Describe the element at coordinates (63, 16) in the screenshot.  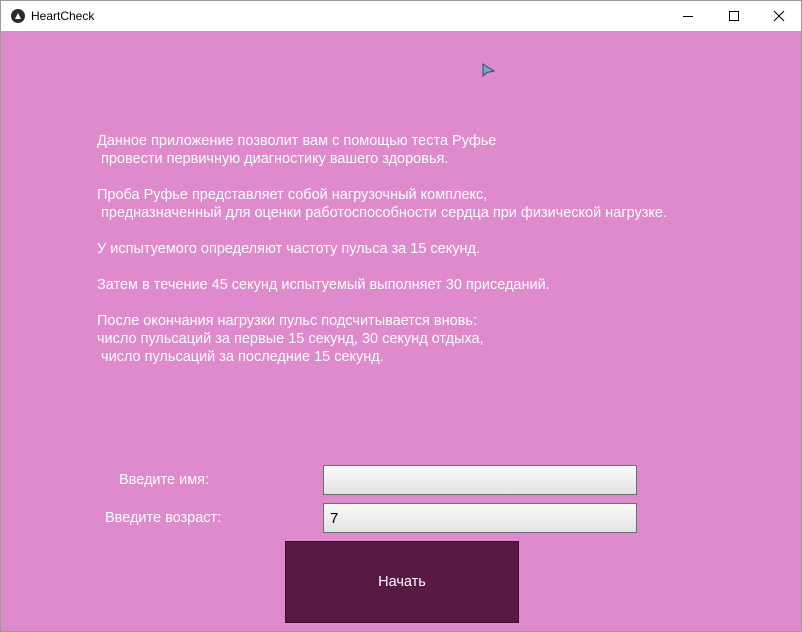
I see `window-title: HeartCheck` at that location.